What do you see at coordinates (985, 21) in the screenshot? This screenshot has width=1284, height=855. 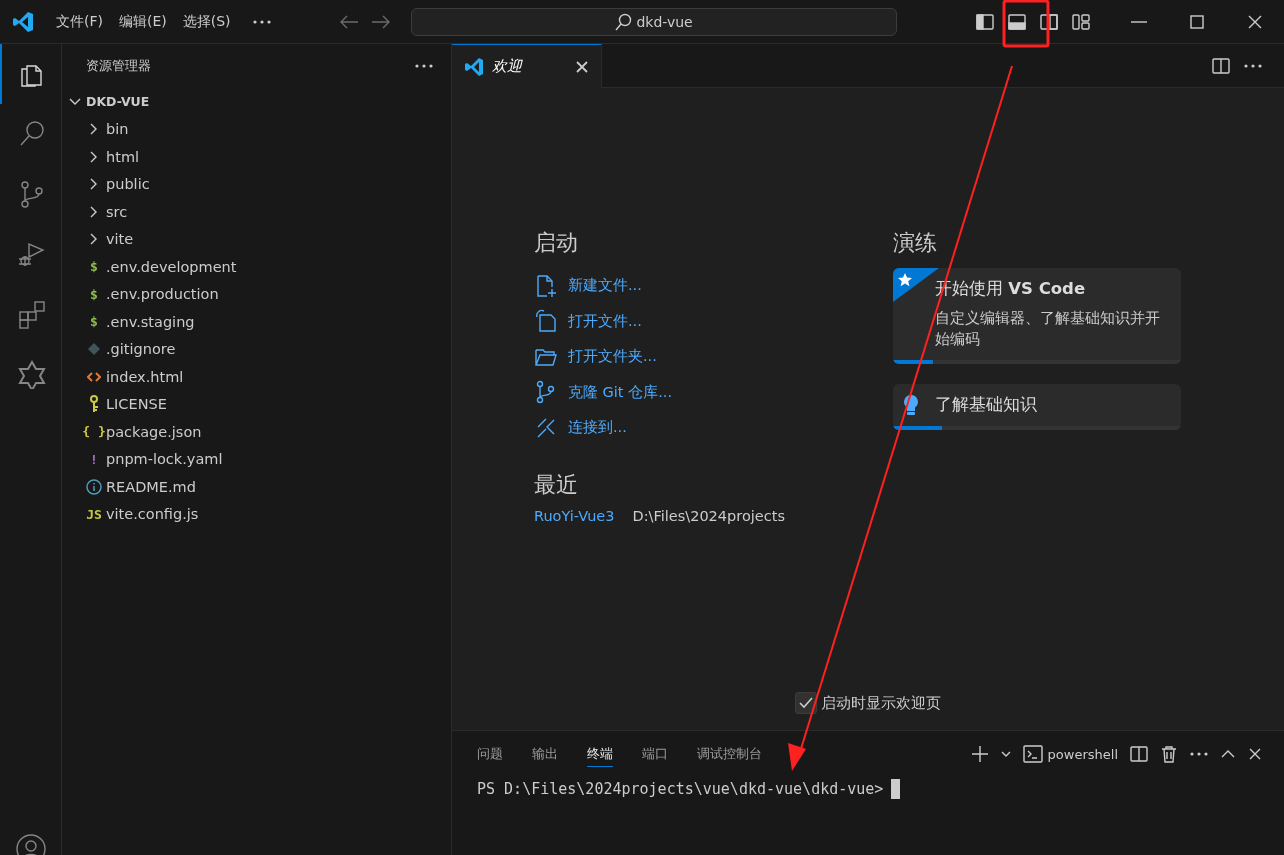 I see `toggle-sidebar-icon` at bounding box center [985, 21].